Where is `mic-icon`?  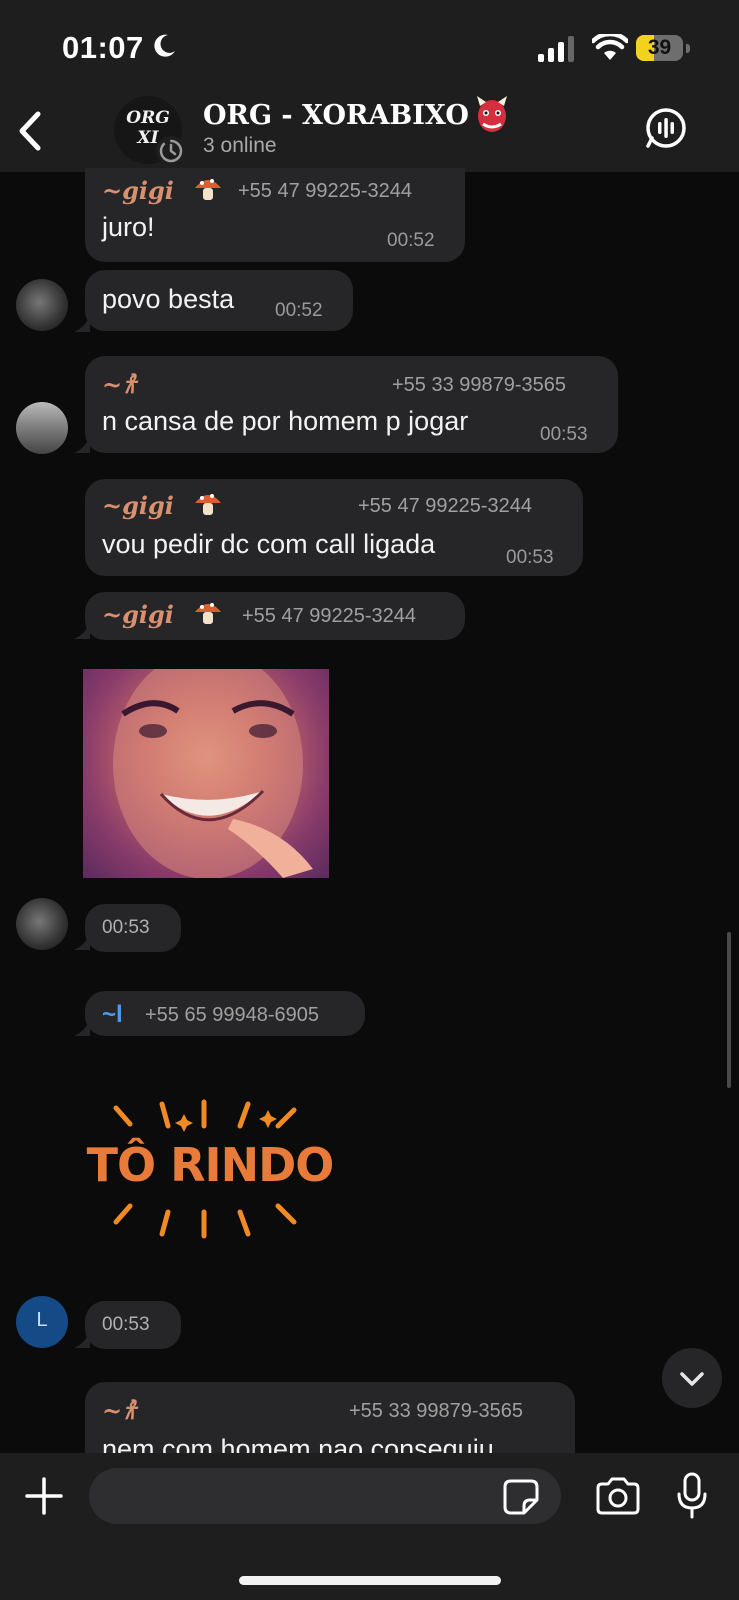
mic-icon is located at coordinates (692, 1496).